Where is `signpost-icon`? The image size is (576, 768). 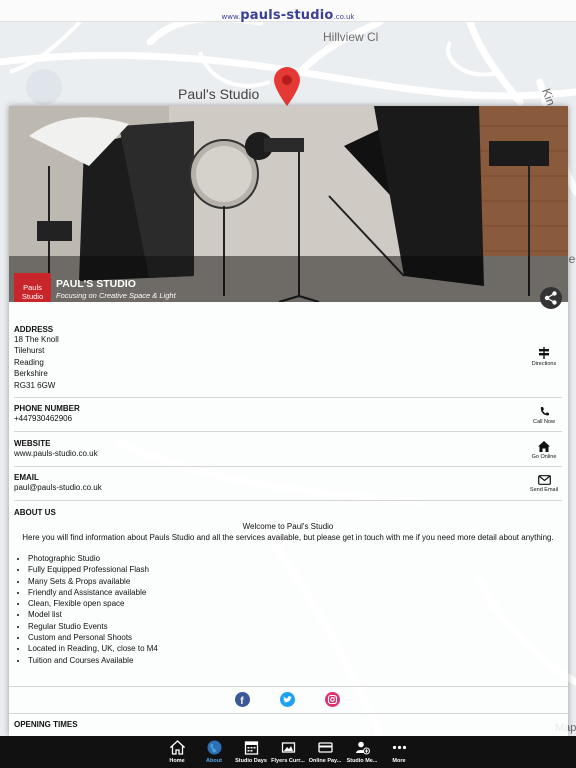
signpost-icon is located at coordinates (544, 353).